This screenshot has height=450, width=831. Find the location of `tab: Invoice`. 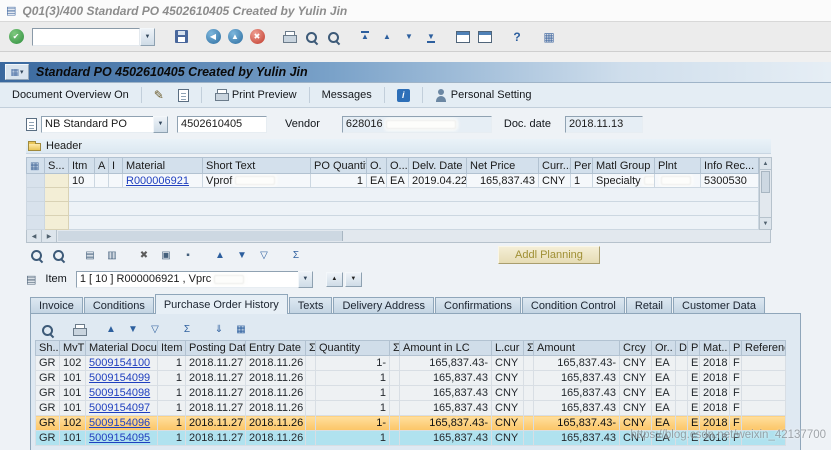

tab: Invoice is located at coordinates (56, 305).